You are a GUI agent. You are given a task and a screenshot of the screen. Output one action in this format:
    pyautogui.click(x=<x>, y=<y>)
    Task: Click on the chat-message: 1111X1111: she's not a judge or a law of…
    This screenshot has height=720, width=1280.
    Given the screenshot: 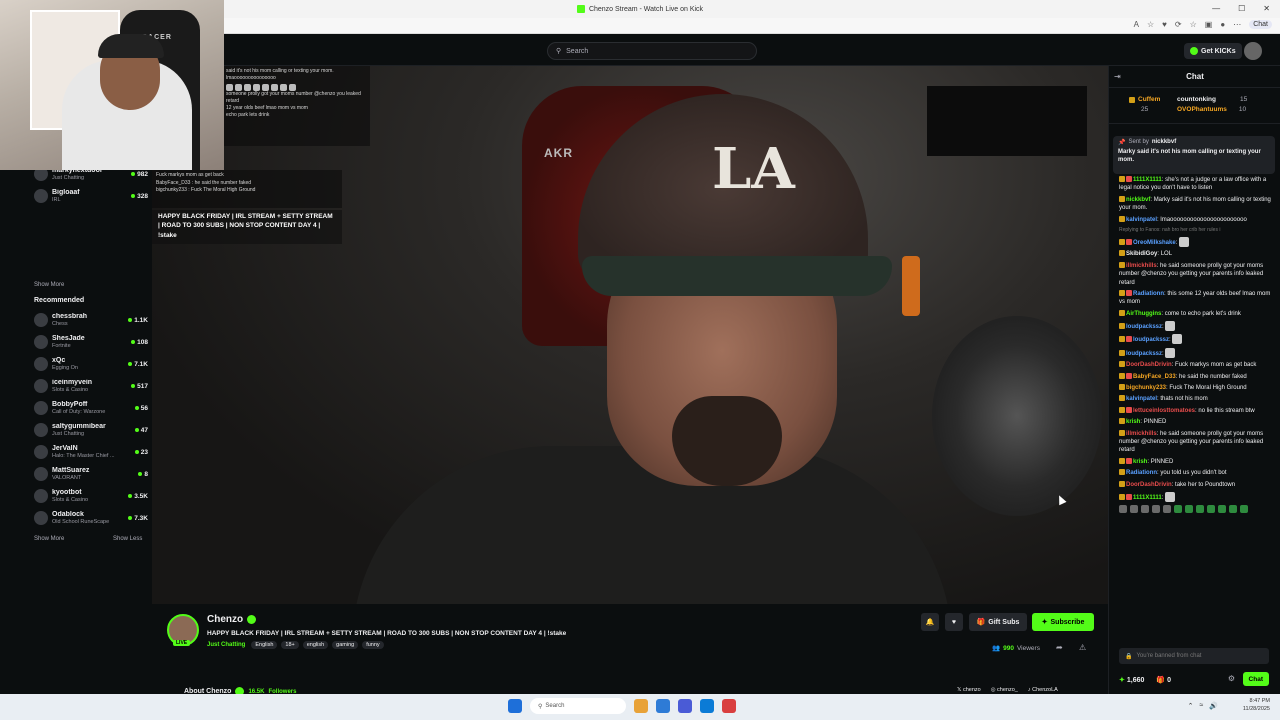 What is the action you would take?
    pyautogui.click(x=1196, y=184)
    